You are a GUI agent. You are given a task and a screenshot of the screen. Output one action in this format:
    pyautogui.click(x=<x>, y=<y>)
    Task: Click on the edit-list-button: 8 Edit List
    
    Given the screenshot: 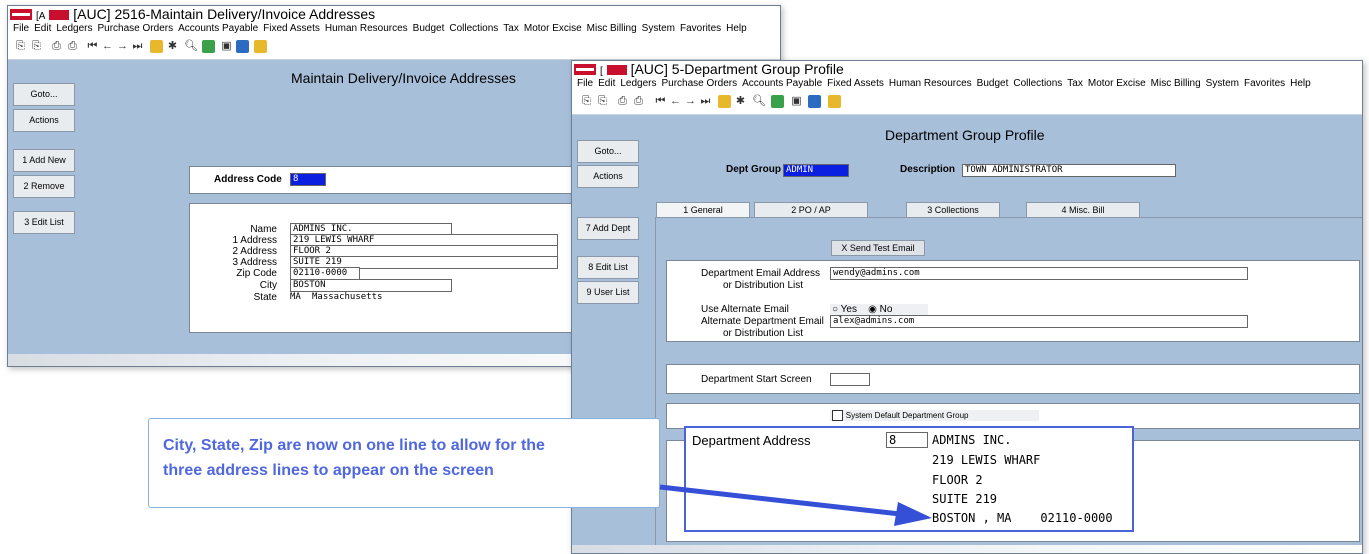 What is the action you would take?
    pyautogui.click(x=608, y=267)
    